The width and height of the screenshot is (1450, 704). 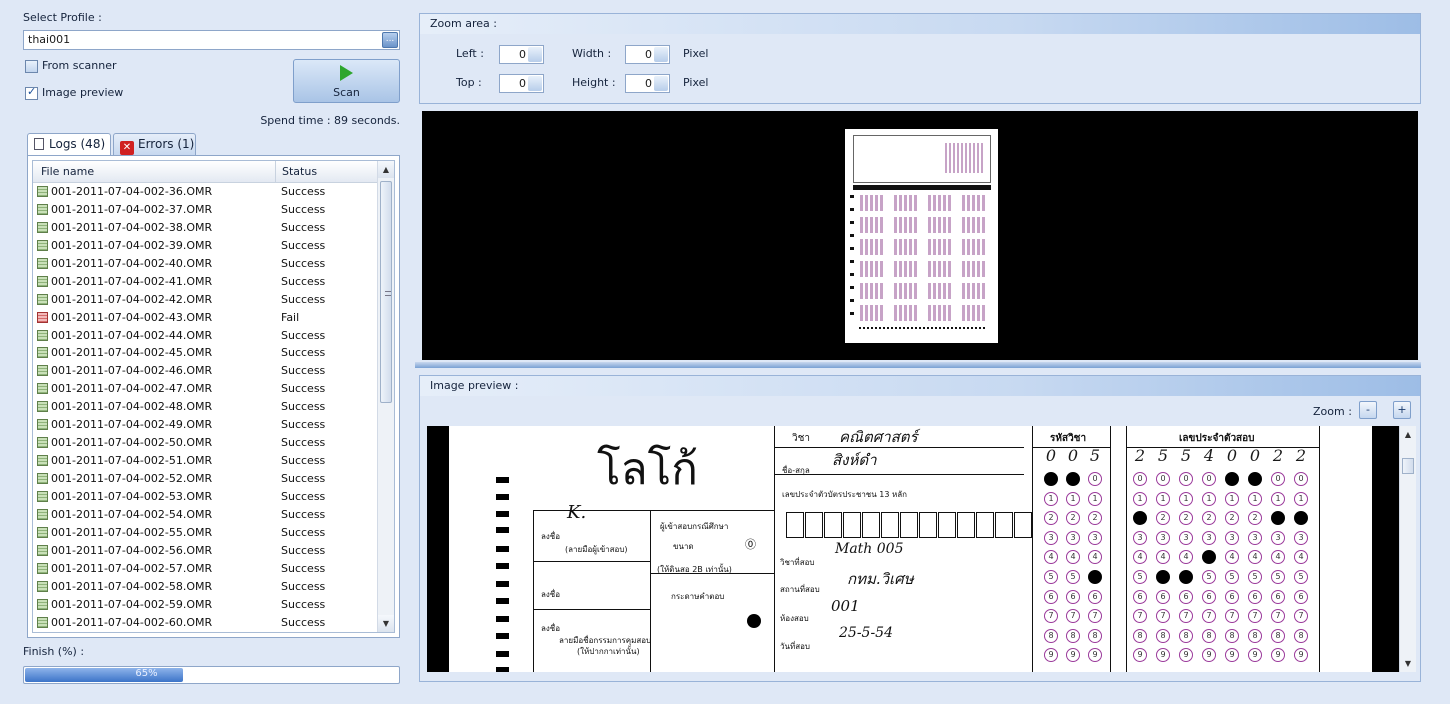 What do you see at coordinates (921, 236) in the screenshot?
I see `sheet-thumbnail` at bounding box center [921, 236].